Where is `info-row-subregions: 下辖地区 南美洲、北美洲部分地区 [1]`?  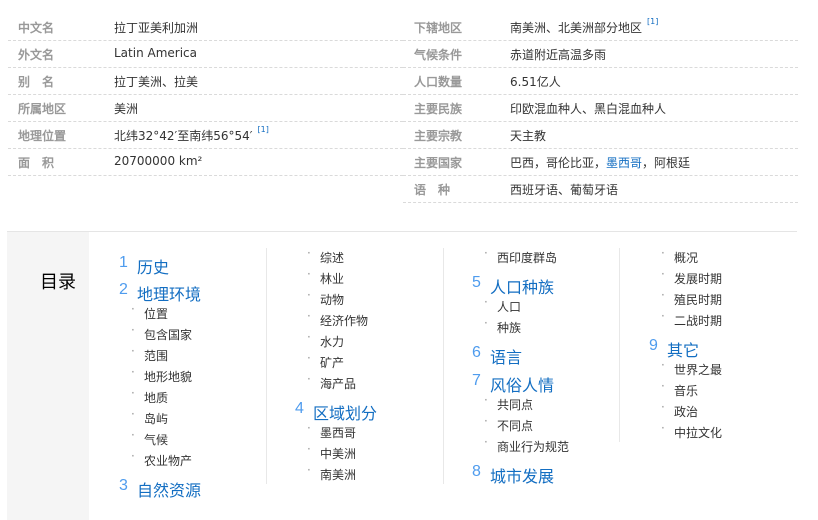 info-row-subregions: 下辖地区 南美洲、北美洲部分地区 [1] is located at coordinates (600, 27).